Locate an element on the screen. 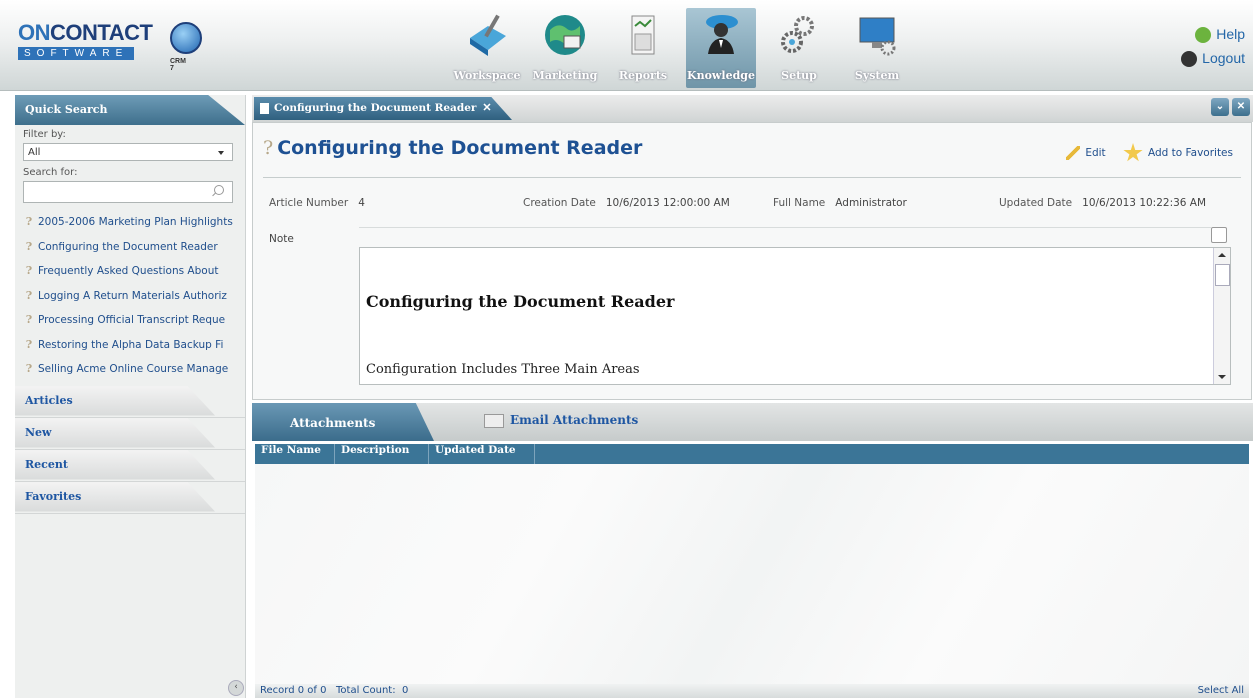  logout-link: Logout is located at coordinates (1213, 58).